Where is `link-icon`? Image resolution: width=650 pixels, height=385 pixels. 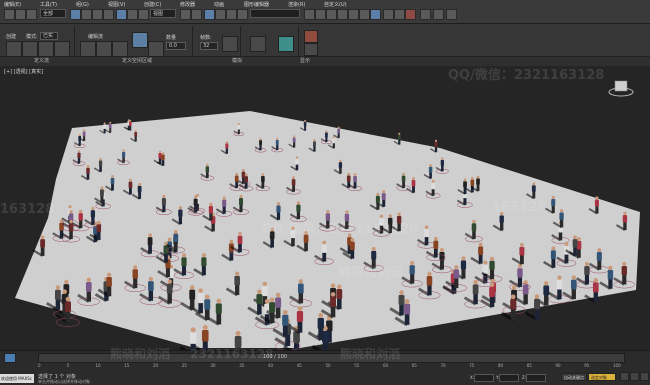
link-icon is located at coordinates (31, 14).